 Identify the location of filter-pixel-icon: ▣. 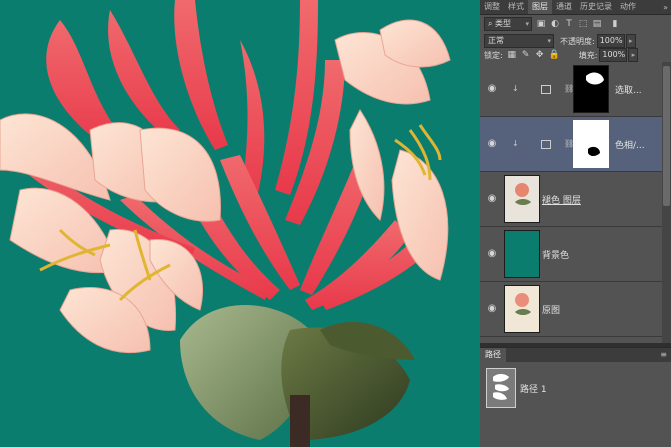
(541, 24).